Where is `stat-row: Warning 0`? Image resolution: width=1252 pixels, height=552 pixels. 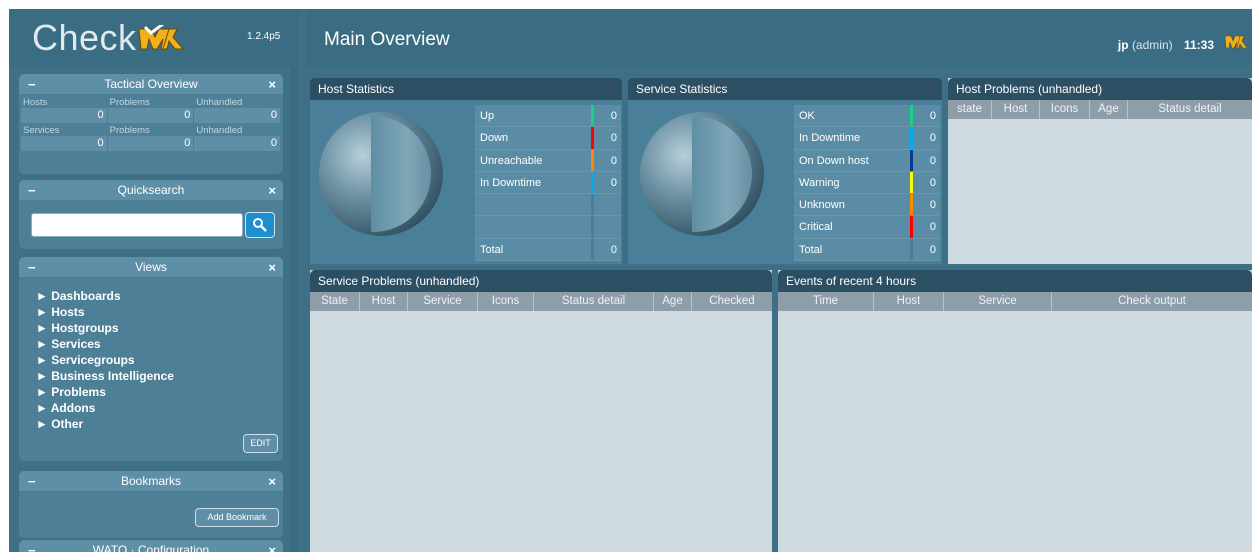 stat-row: Warning 0 is located at coordinates (867, 183).